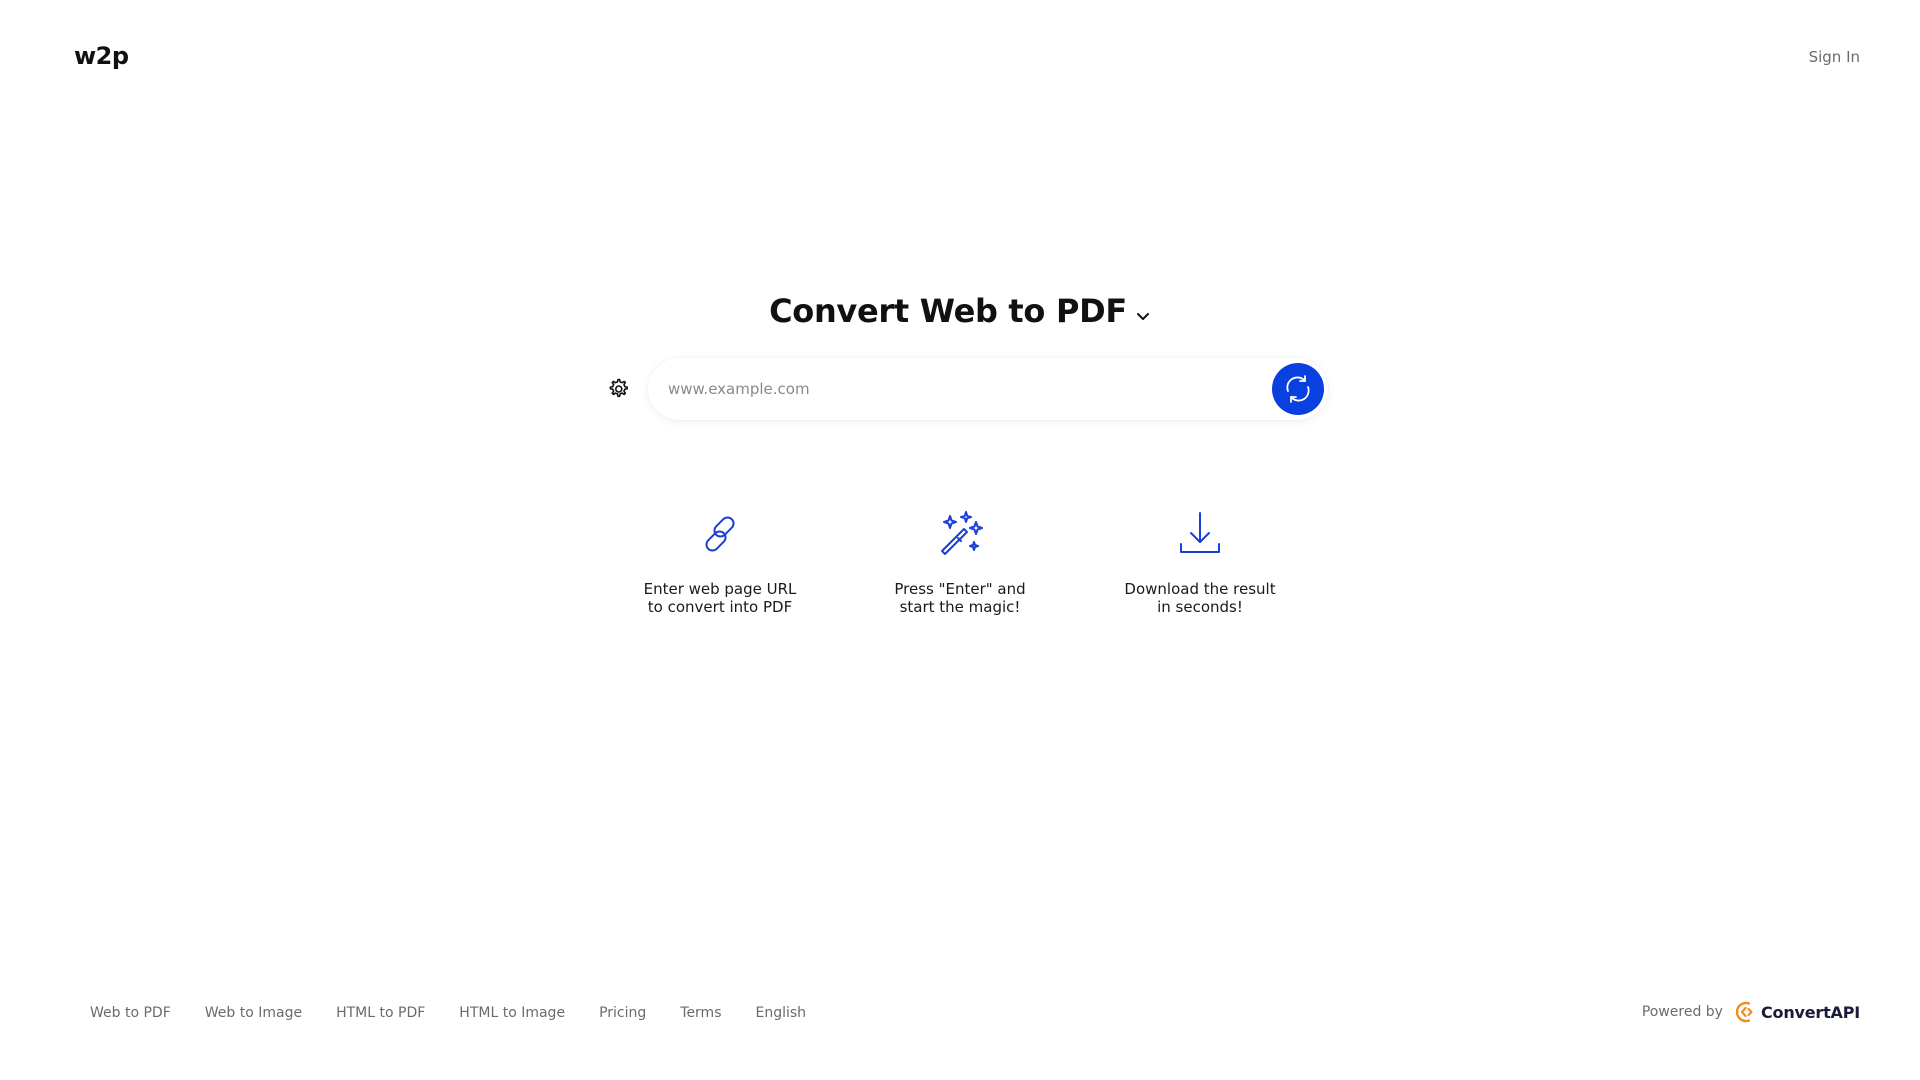  I want to click on convertapi-brand-link: ConvertAPI, so click(1796, 1012).